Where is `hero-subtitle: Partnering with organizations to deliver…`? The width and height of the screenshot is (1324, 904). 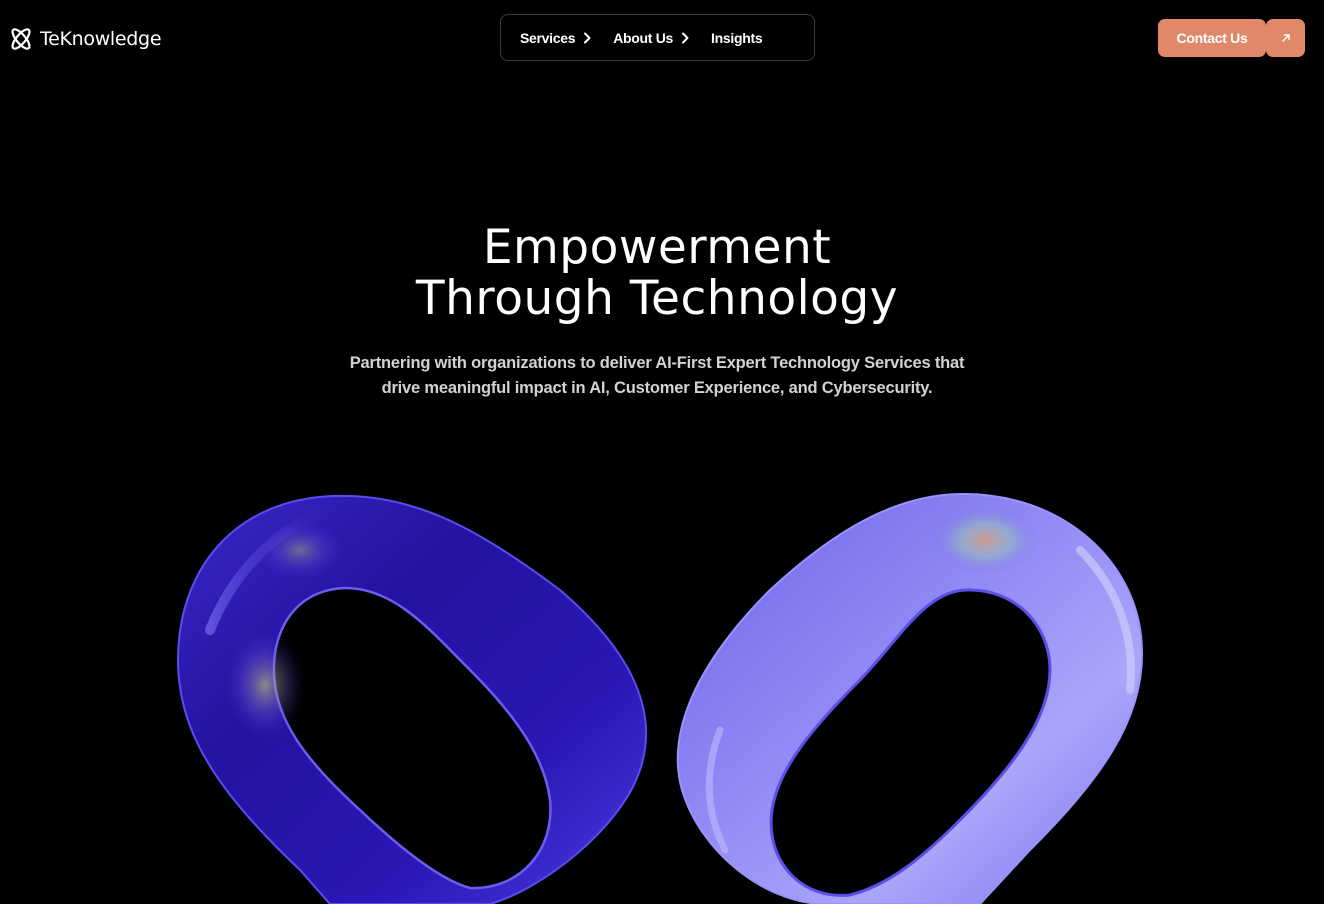
hero-subtitle: Partnering with organizations to deliver… is located at coordinates (657, 376).